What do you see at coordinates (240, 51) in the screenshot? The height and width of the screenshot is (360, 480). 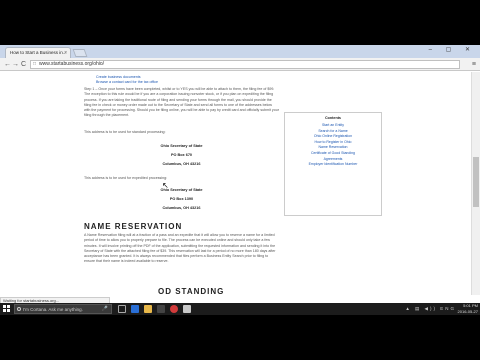 I see `tab-strip: How to Start a Business in... × – ▢ ✕` at bounding box center [240, 51].